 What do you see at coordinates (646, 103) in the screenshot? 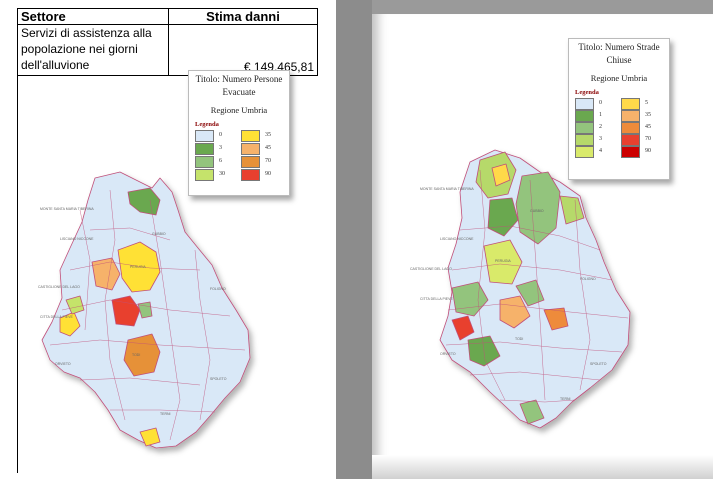
I see `legend-value: 5` at bounding box center [646, 103].